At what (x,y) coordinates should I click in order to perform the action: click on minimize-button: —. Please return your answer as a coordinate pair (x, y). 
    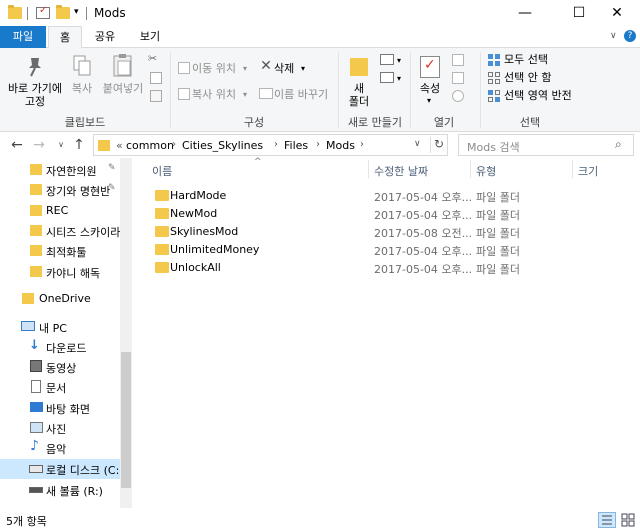
    Looking at the image, I should click on (525, 13).